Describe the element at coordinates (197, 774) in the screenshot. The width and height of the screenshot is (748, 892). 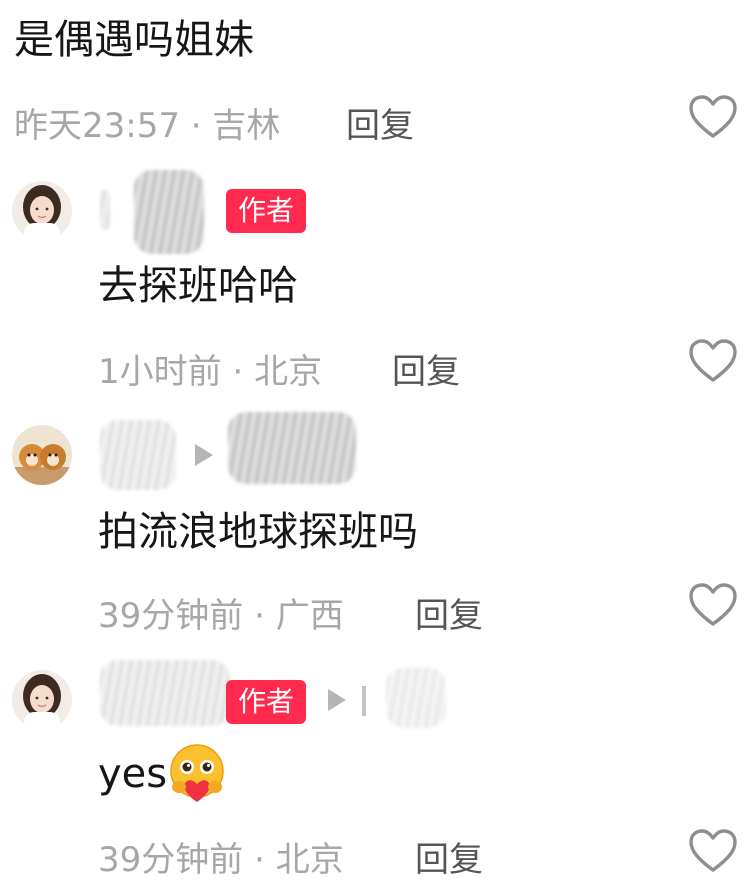
I see `hugging-face-emoji` at that location.